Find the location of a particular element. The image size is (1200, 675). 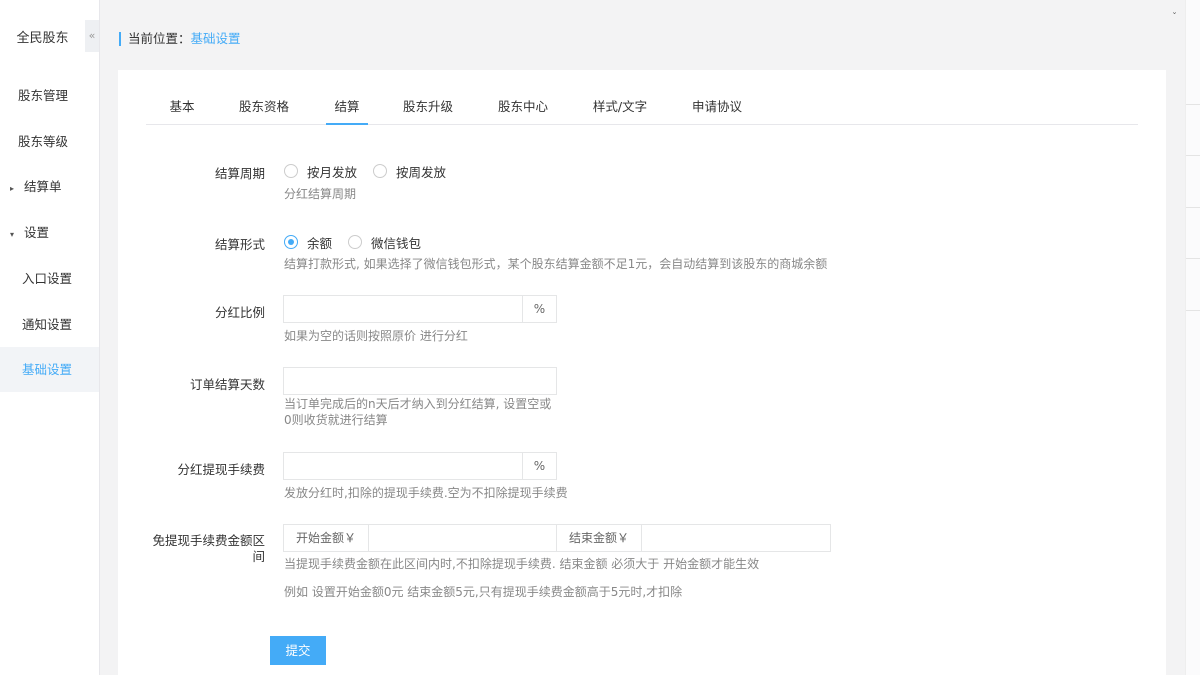

cycle-weekly-label: 按周发放 is located at coordinates (421, 171).